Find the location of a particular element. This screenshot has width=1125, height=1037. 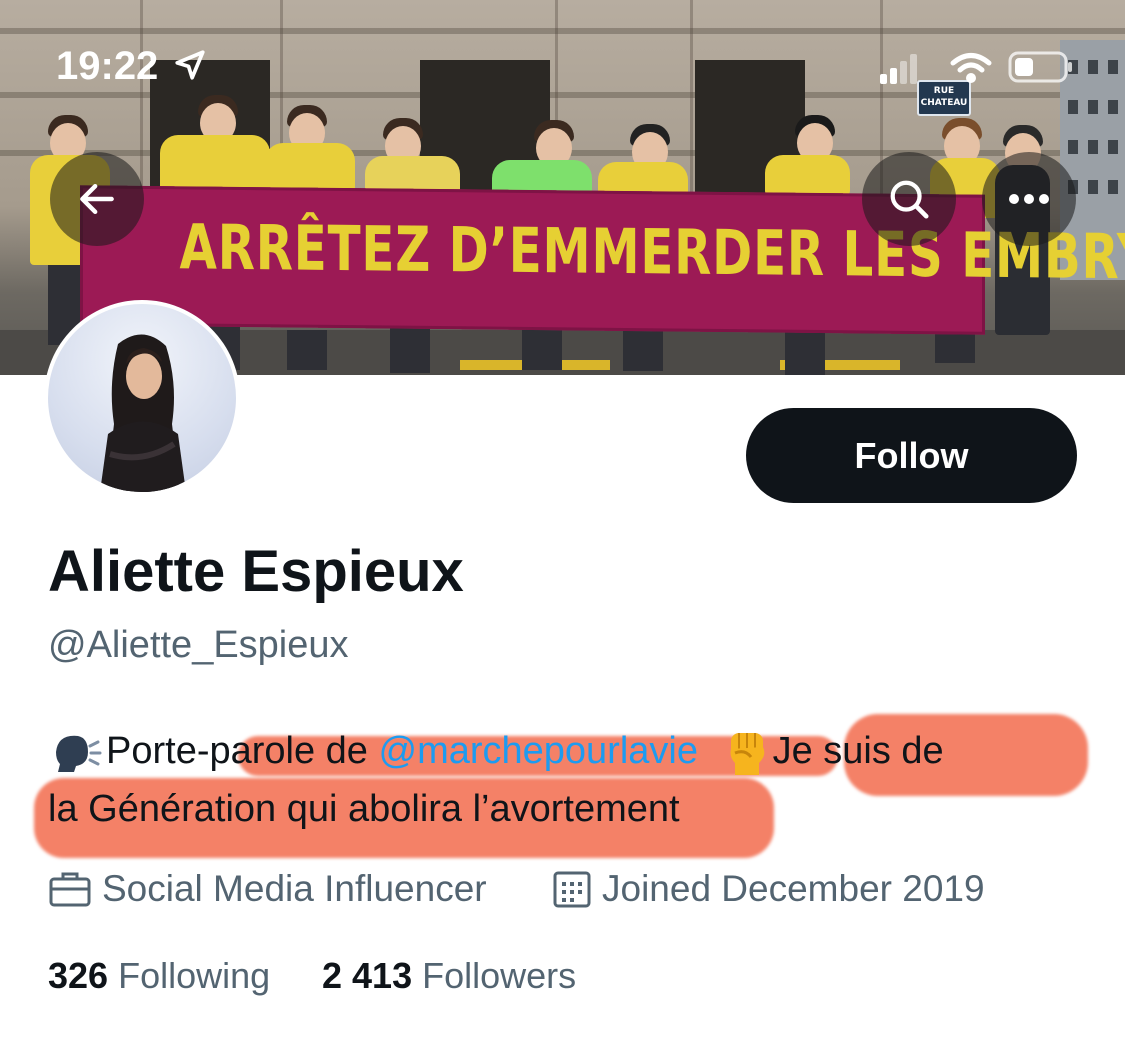

occupation-text: Social Media Influencer is located at coordinates (294, 888).